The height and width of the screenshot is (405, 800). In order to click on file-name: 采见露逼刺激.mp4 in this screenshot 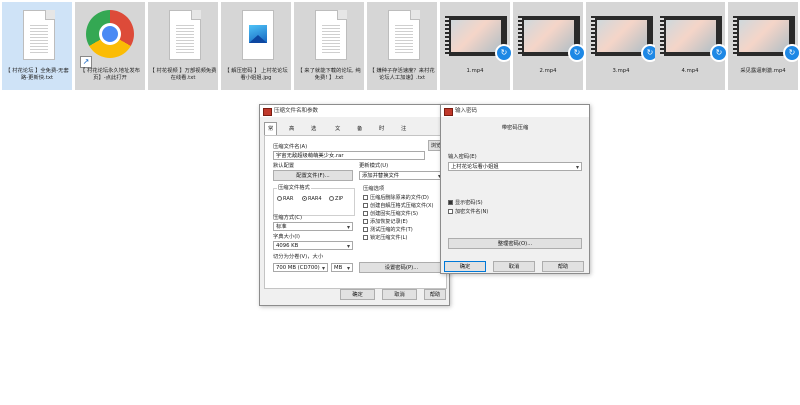, I will do `click(763, 71)`.